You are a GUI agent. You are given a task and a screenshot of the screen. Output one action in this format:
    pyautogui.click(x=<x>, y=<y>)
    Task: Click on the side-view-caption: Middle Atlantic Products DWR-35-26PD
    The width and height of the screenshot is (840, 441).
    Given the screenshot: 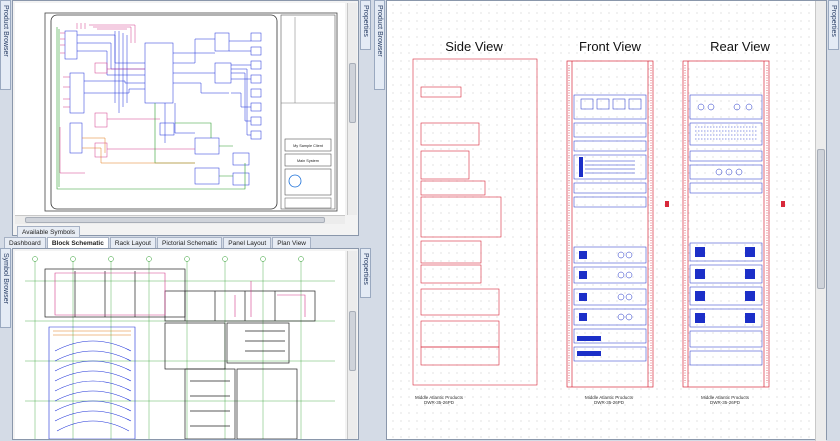 What is the action you would take?
    pyautogui.click(x=439, y=400)
    